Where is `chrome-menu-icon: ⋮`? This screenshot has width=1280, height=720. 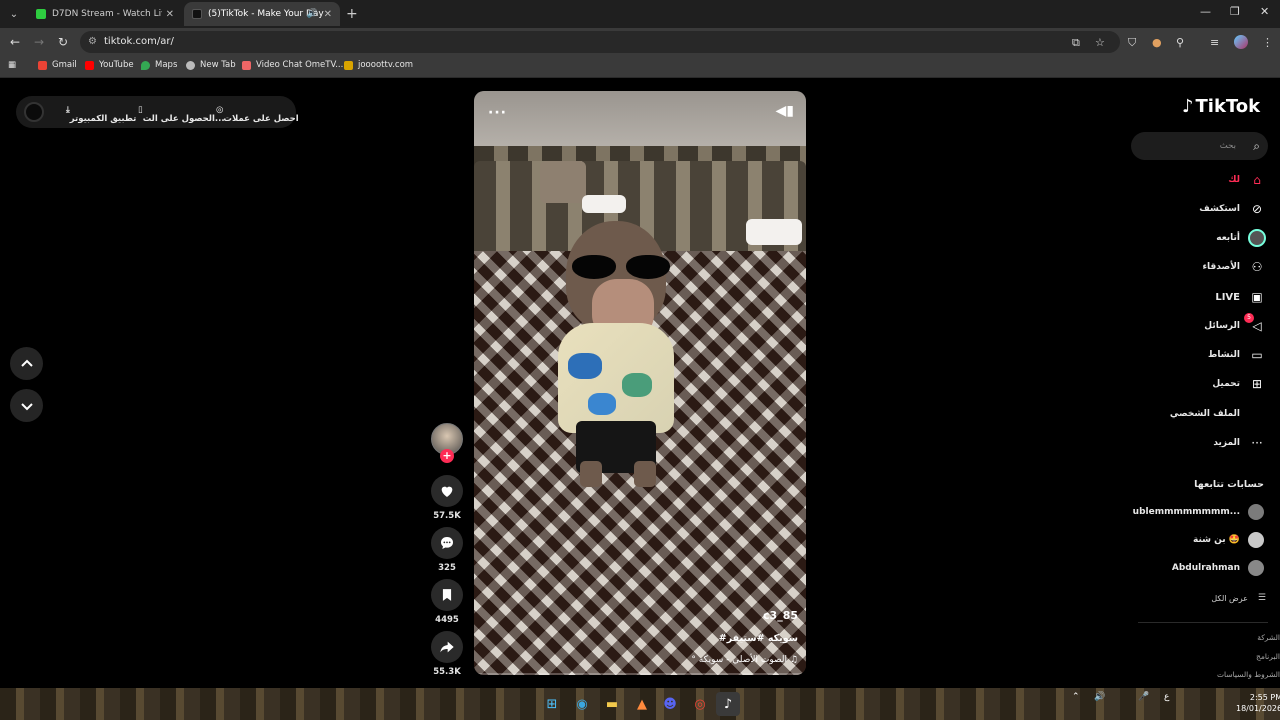
chrome-menu-icon: ⋮ is located at coordinates (1267, 42).